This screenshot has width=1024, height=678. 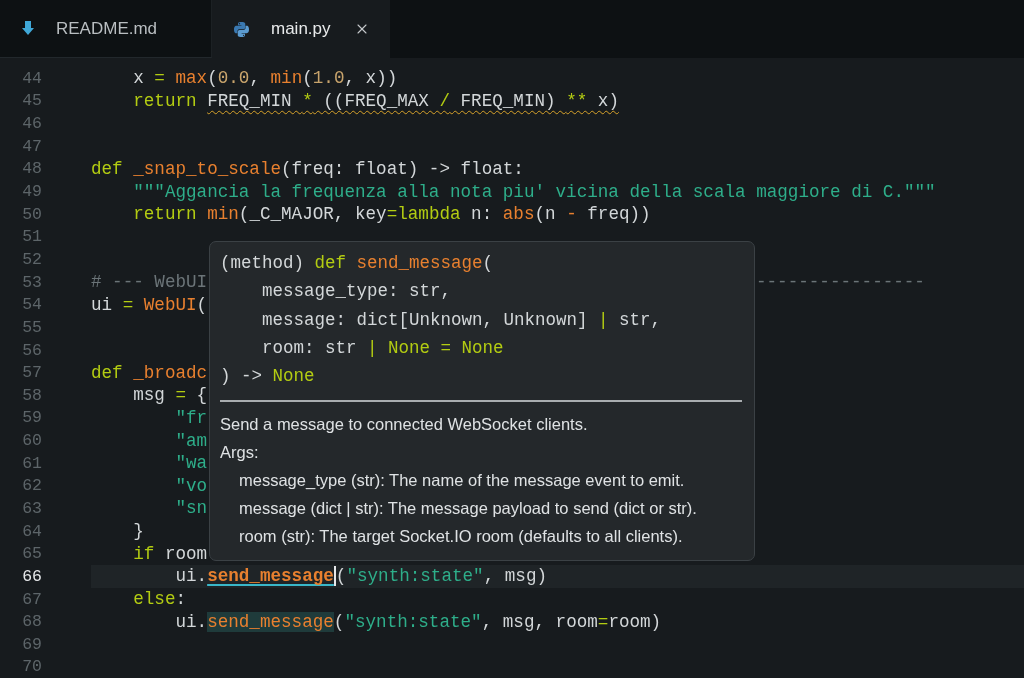 What do you see at coordinates (31, 124) in the screenshot?
I see `line-number: 46` at bounding box center [31, 124].